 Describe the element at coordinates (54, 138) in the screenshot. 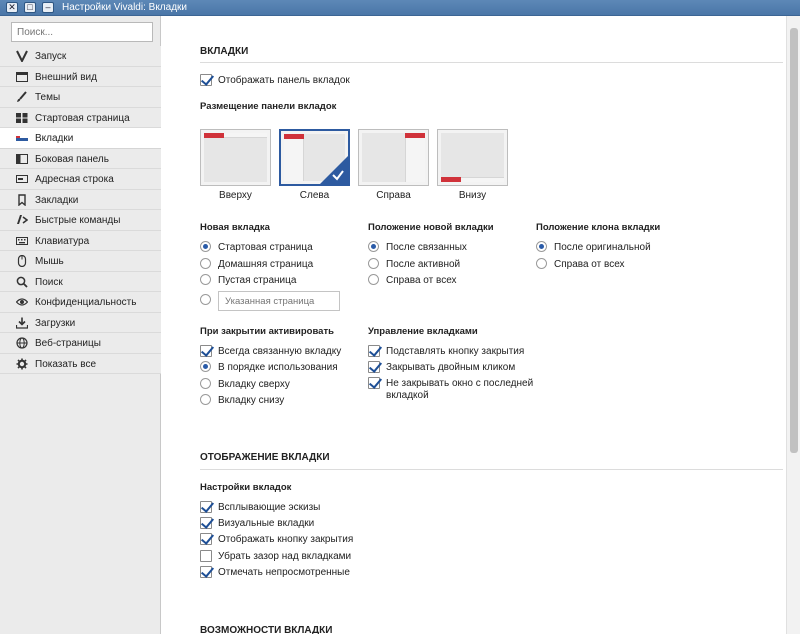

I see `sidebar-item-label: Вкладки` at that location.